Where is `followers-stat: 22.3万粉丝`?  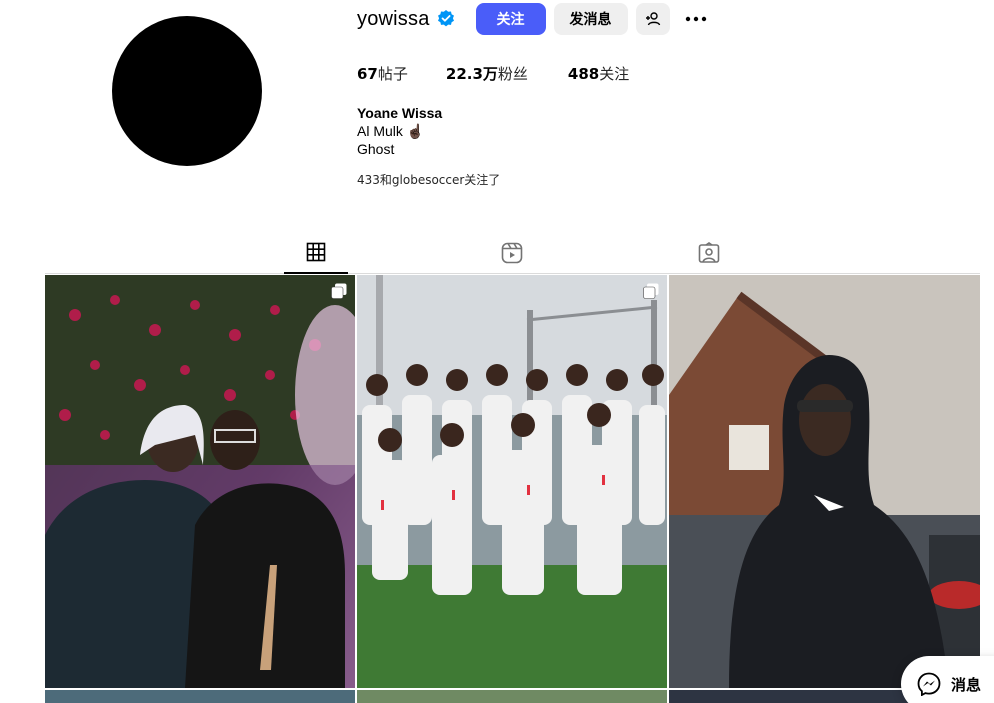 followers-stat: 22.3万粉丝 is located at coordinates (487, 73).